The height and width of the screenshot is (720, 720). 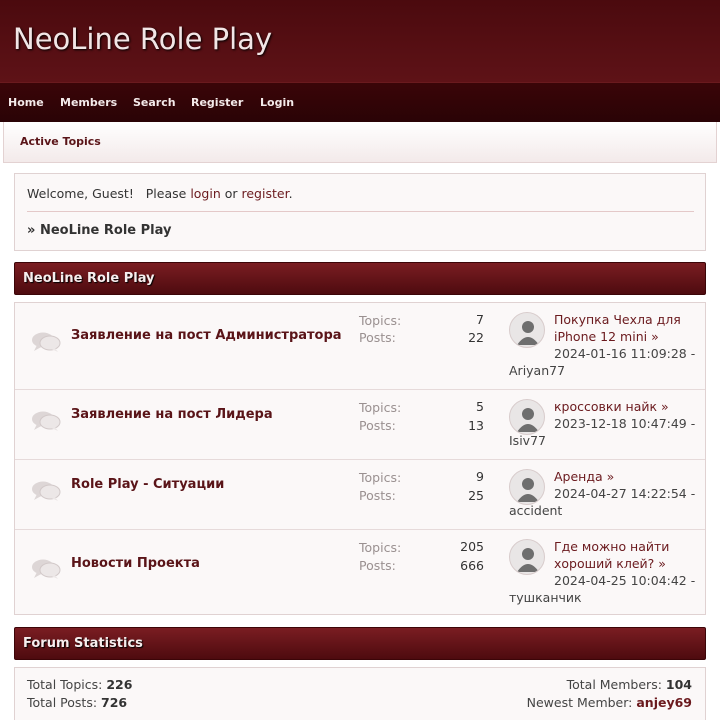 I want to click on divider, so click(x=360, y=211).